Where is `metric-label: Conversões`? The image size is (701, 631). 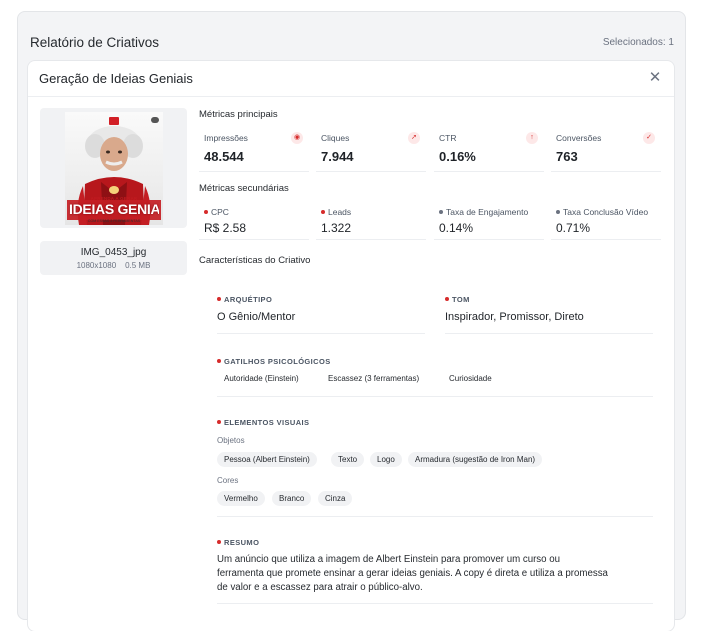 metric-label: Conversões is located at coordinates (579, 138).